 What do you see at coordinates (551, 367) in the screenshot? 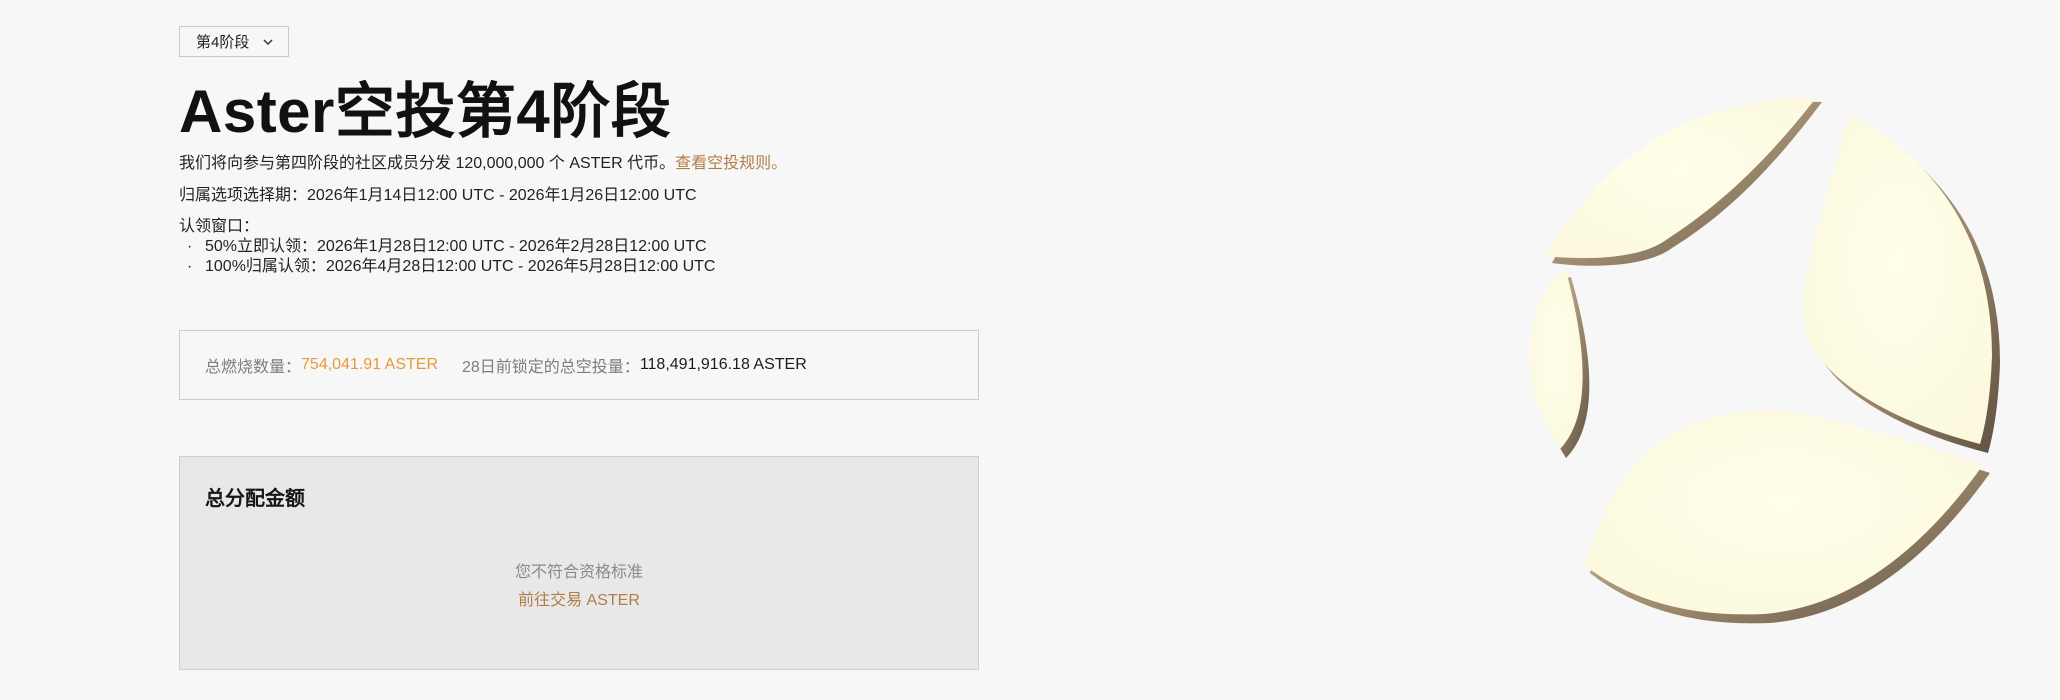
I see `locked-label: 28日前锁定的总空投量：` at bounding box center [551, 367].